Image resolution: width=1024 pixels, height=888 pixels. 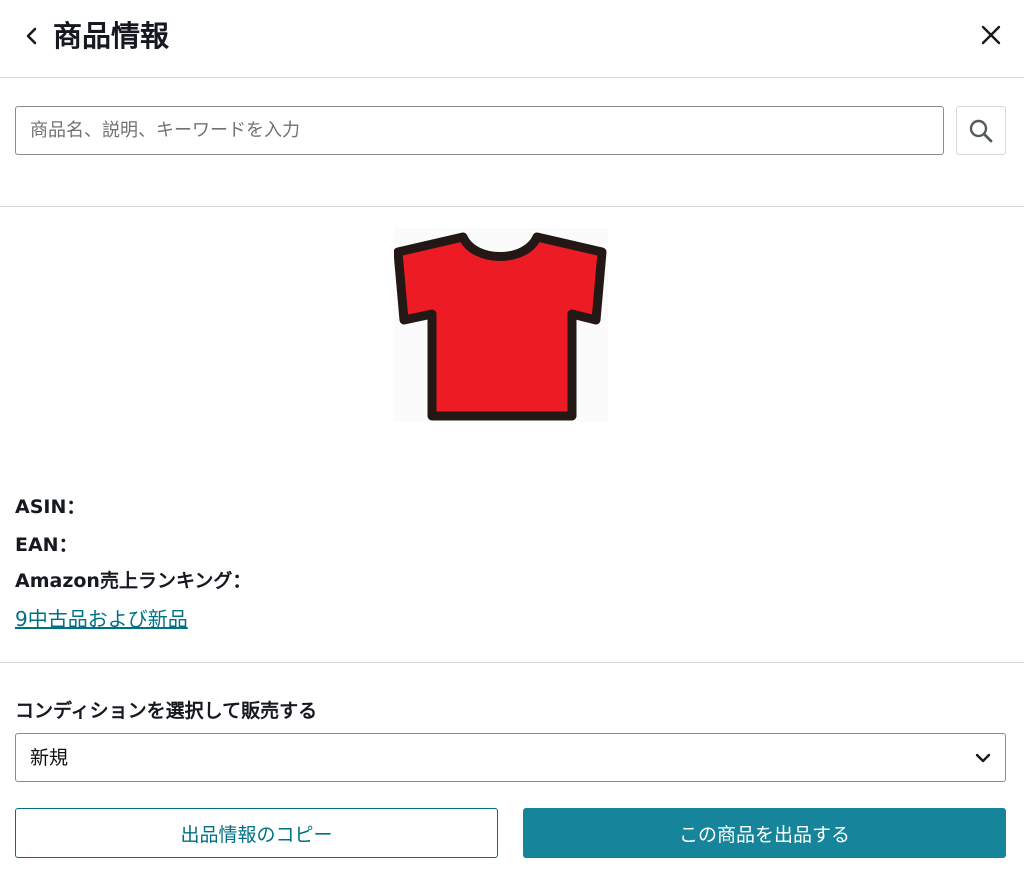 What do you see at coordinates (501, 325) in the screenshot?
I see `red-tshirt-image` at bounding box center [501, 325].